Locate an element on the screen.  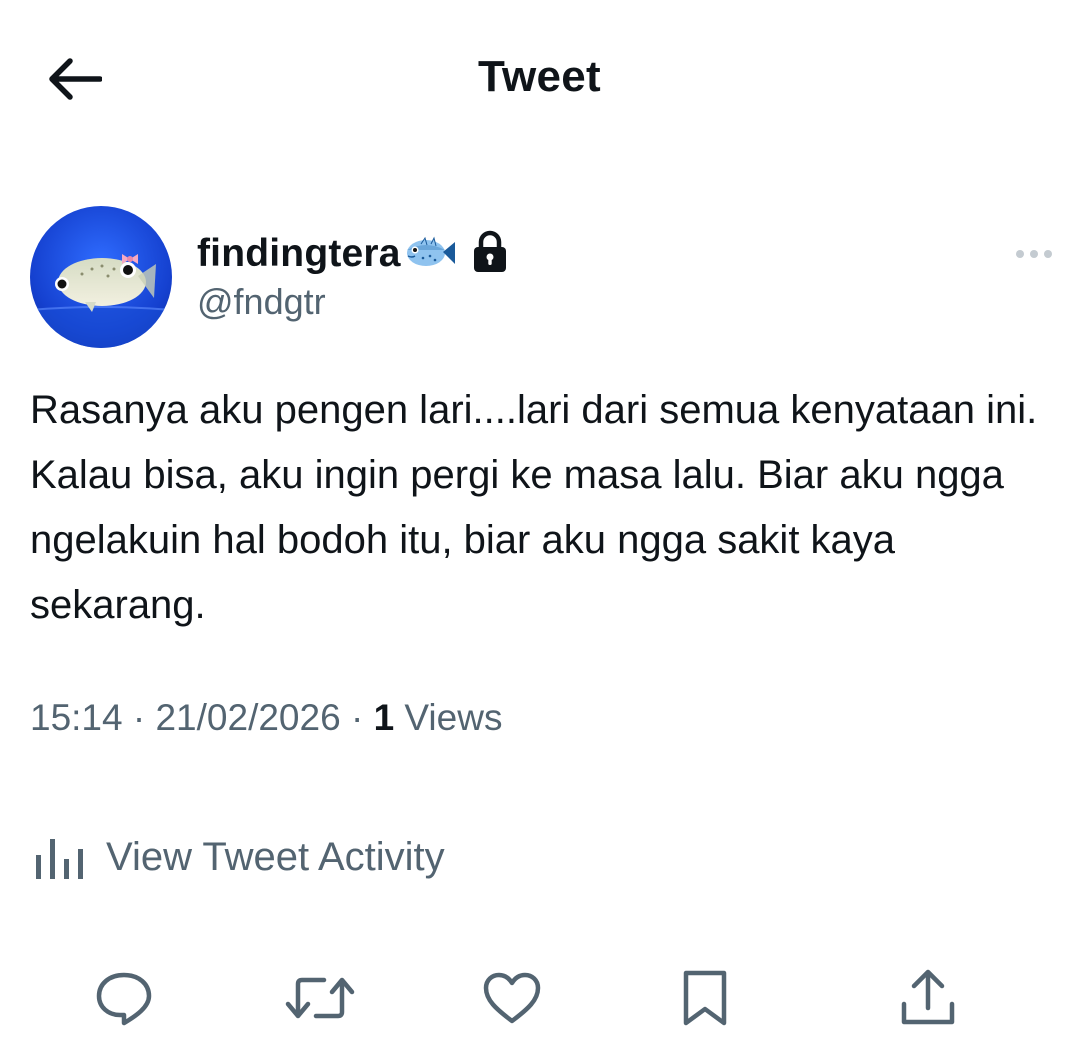
tweet-date: 21/02/2026 is located at coordinates (247, 717).